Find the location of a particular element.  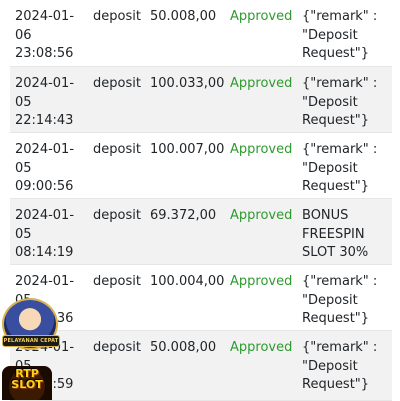

amount-cell: 100.033,00 is located at coordinates (187, 83).